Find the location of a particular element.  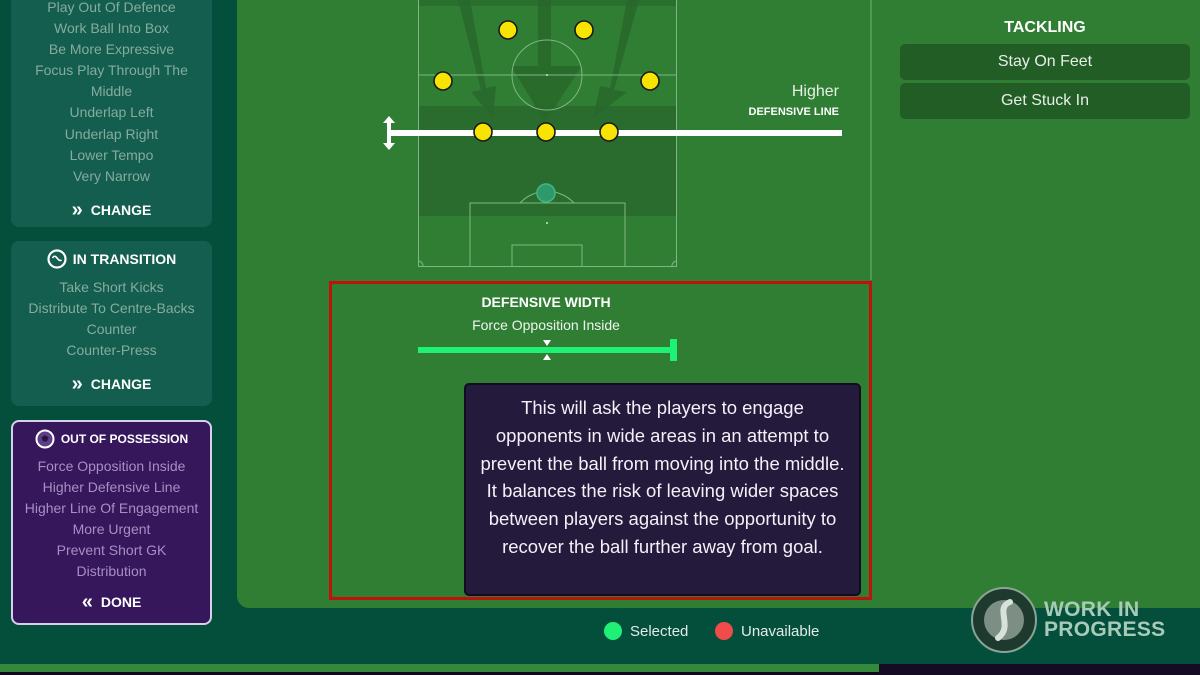

selected-dot-icon is located at coordinates (613, 631).